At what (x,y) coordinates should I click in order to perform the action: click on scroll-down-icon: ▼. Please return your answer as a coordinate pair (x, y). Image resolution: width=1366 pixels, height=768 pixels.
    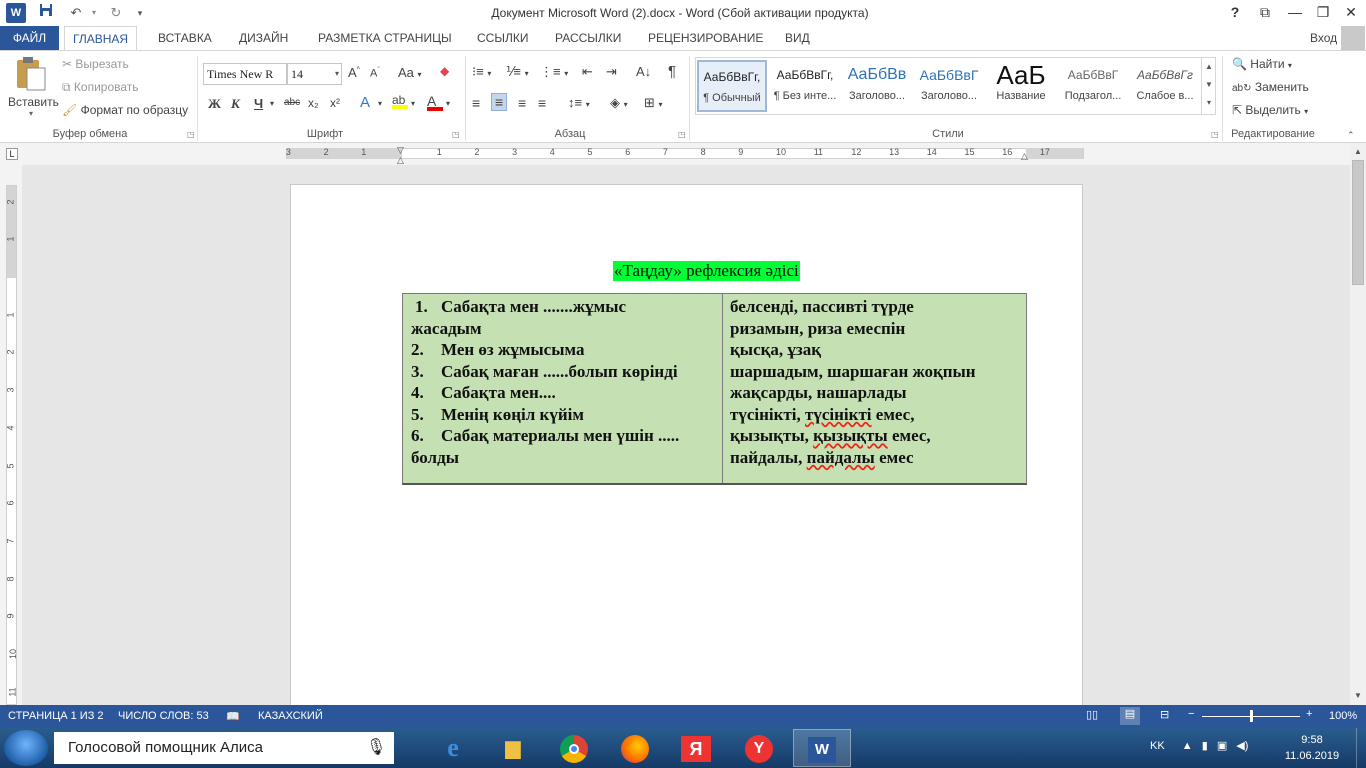
    Looking at the image, I should click on (1358, 696).